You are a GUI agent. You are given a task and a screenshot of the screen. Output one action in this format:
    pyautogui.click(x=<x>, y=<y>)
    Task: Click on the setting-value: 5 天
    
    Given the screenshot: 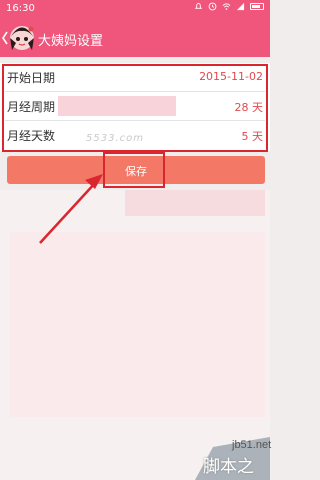 What is the action you would take?
    pyautogui.click(x=252, y=136)
    